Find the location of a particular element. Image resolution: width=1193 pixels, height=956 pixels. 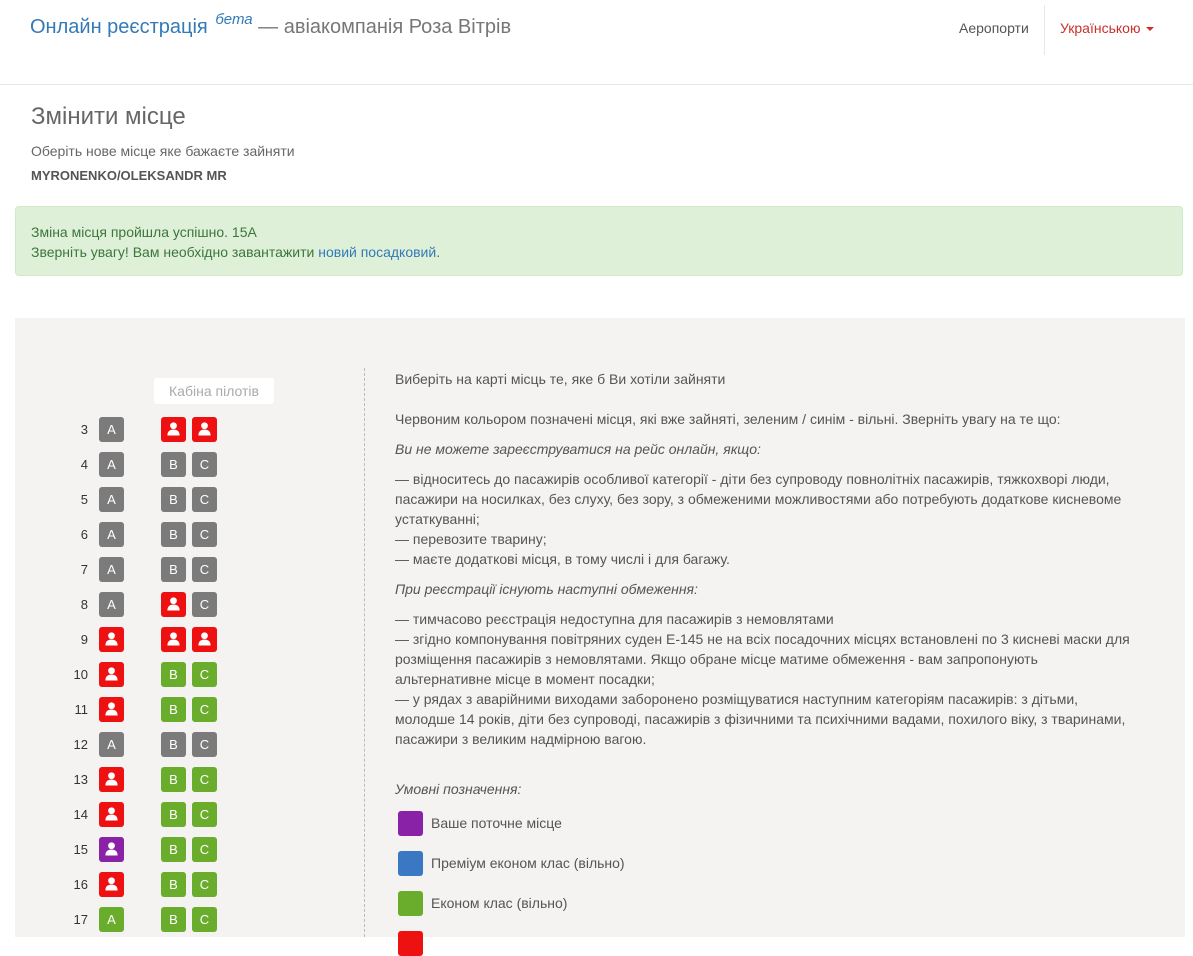

seat-14c: C is located at coordinates (204, 814).